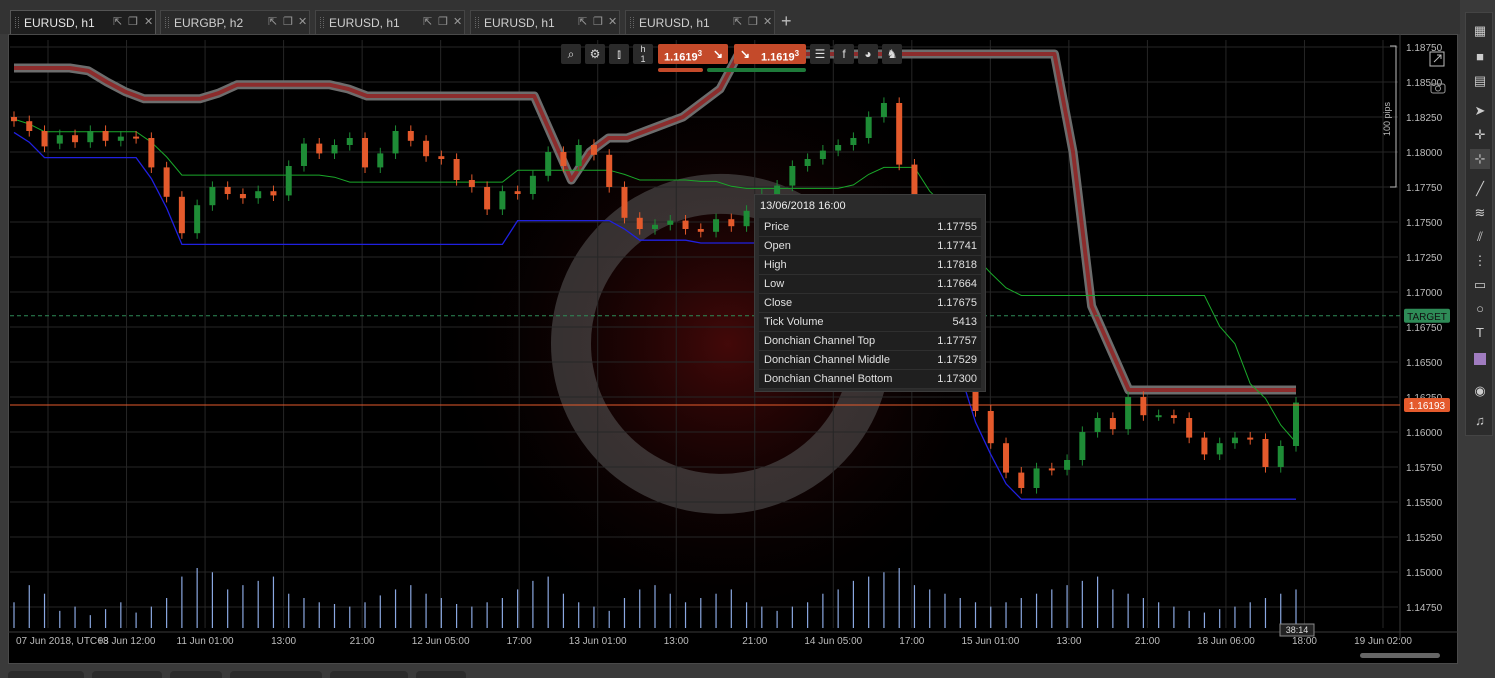 The width and height of the screenshot is (1495, 678). I want to click on tooltip-row: Tick Volume 5413, so click(870, 322).